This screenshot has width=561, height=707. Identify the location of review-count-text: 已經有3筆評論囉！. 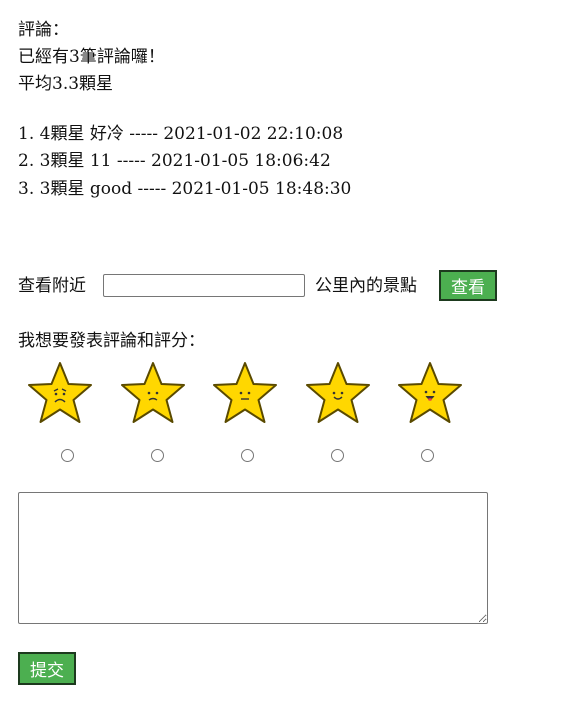
(91, 57).